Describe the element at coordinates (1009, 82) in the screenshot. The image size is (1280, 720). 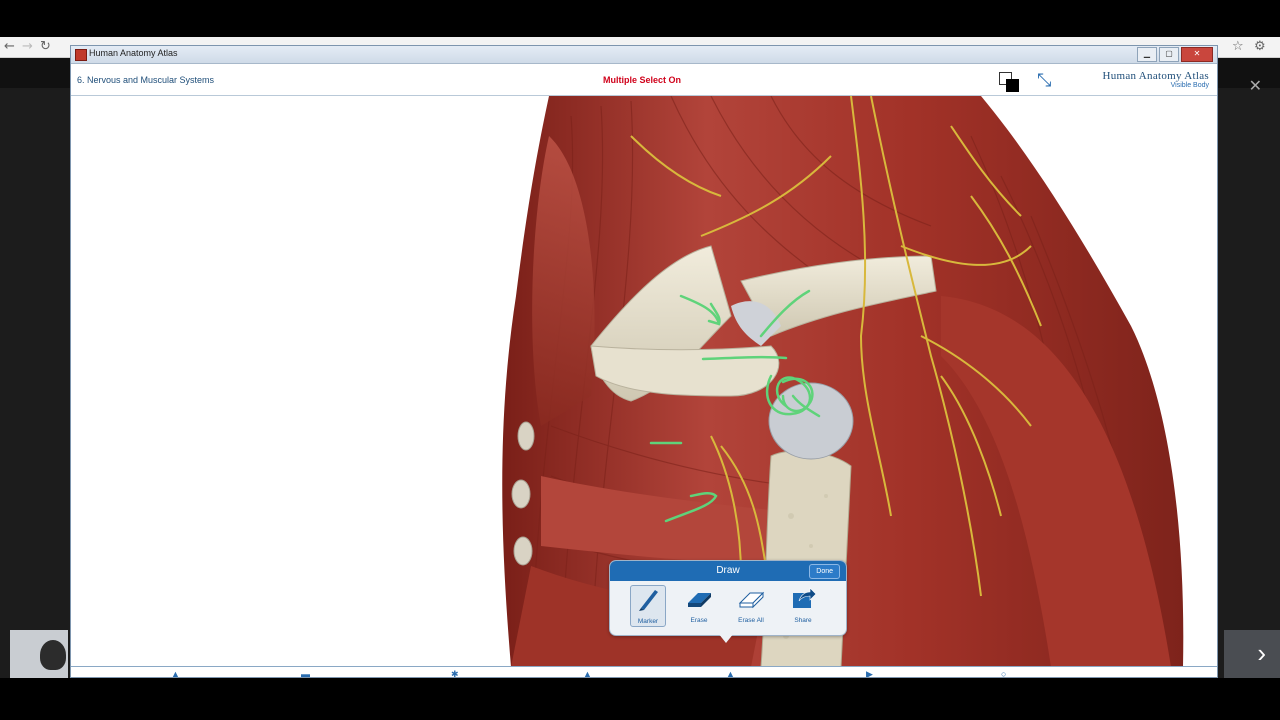
I see `color-picker-icon` at that location.